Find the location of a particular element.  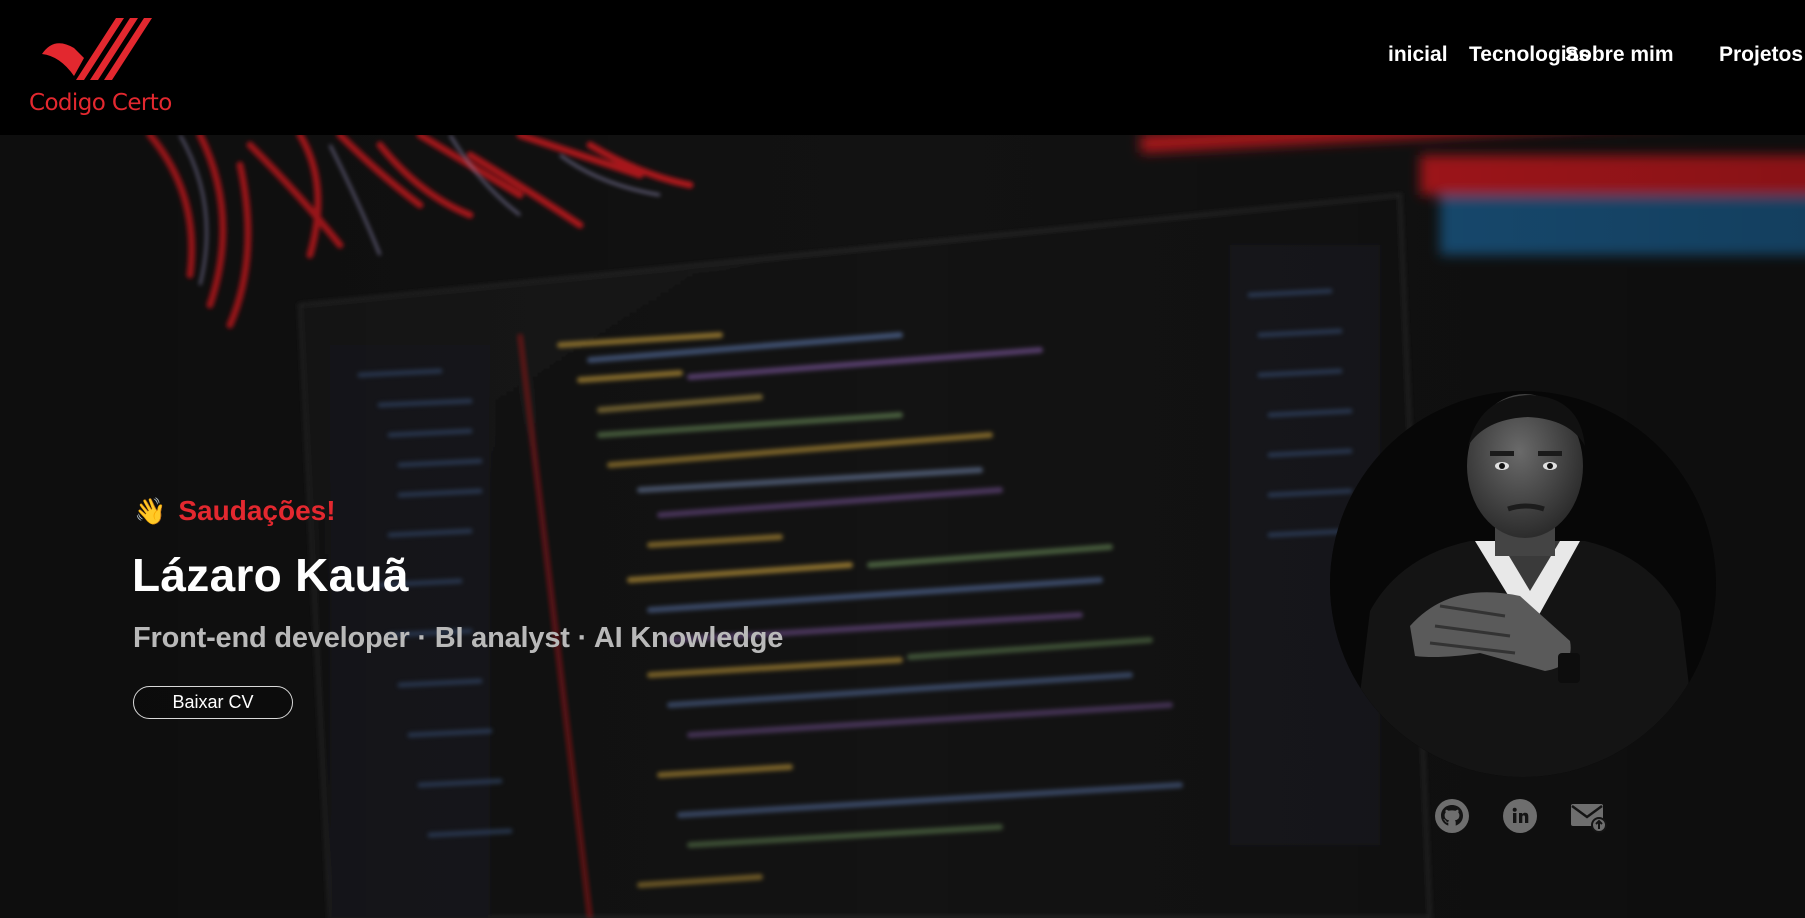

social-links is located at coordinates (1520, 816).